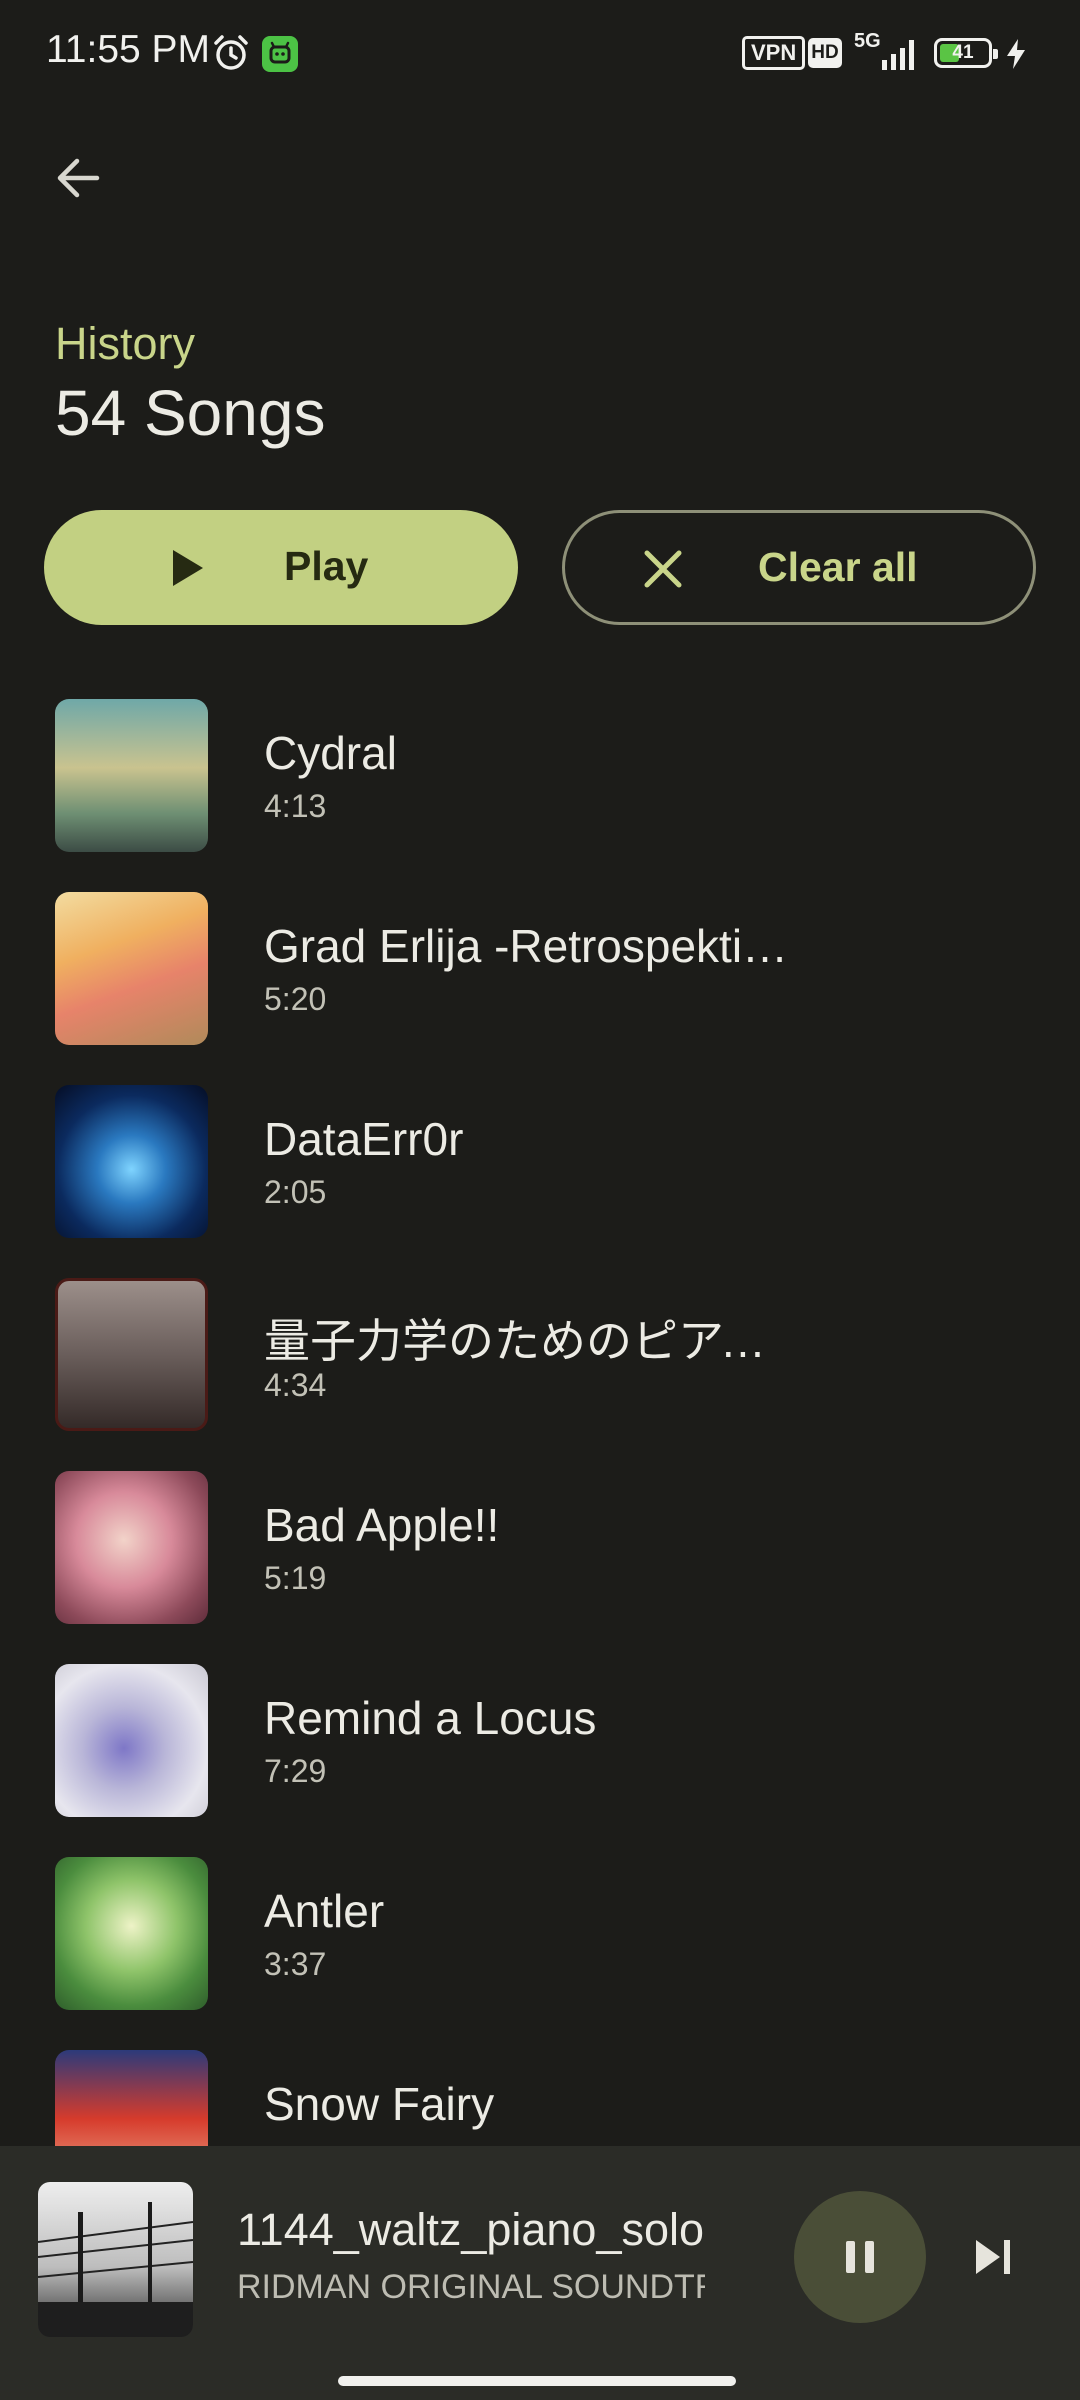 This screenshot has width=1080, height=2400. I want to click on app-notification-icon, so click(280, 54).